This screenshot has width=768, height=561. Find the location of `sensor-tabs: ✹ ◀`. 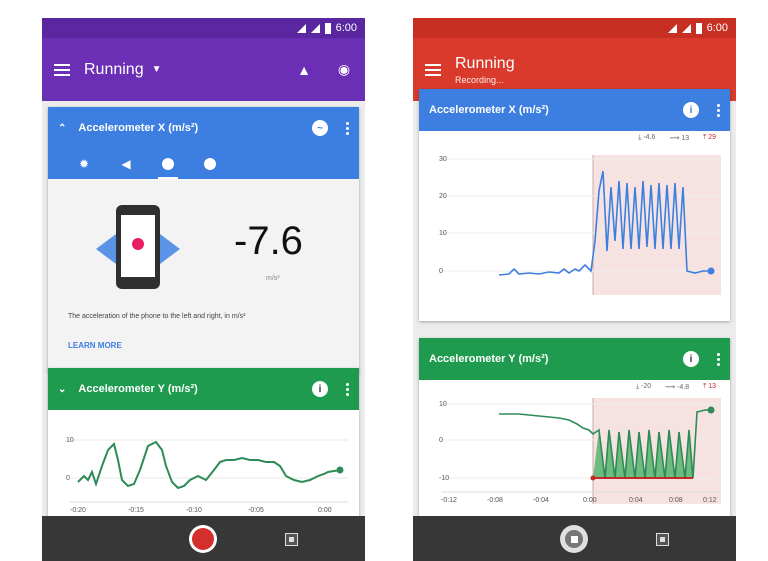

sensor-tabs: ✹ ◀ is located at coordinates (203, 164).